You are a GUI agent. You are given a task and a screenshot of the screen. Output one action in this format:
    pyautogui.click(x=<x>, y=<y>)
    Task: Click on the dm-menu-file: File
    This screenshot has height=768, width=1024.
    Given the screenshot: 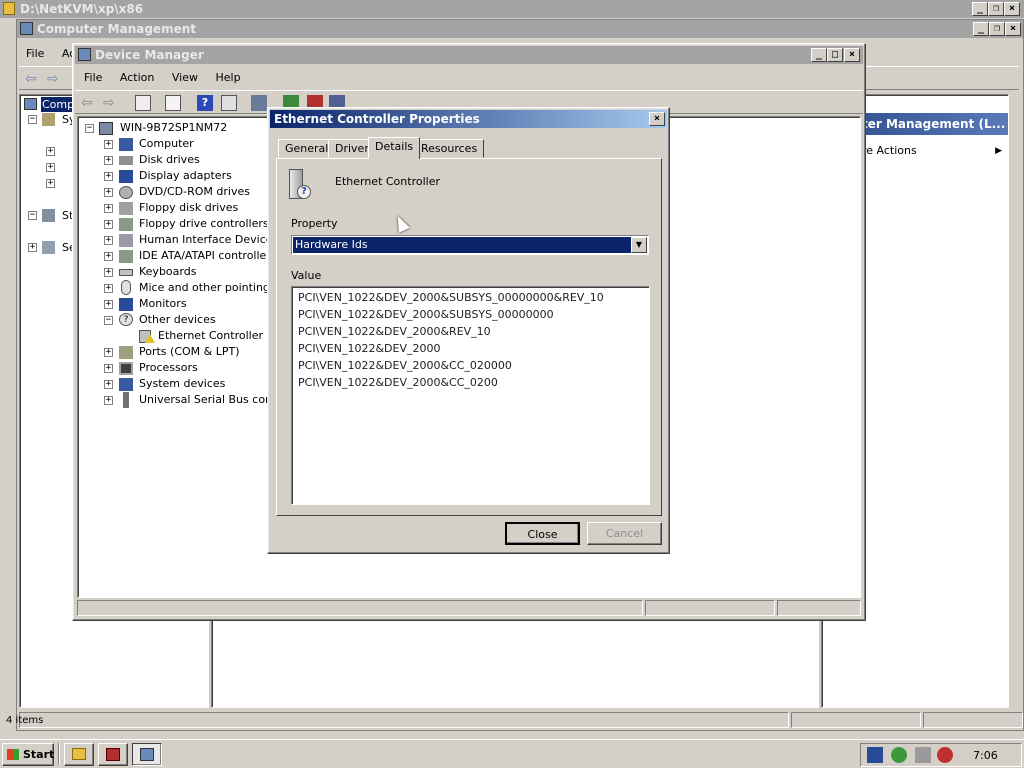 What is the action you would take?
    pyautogui.click(x=93, y=78)
    